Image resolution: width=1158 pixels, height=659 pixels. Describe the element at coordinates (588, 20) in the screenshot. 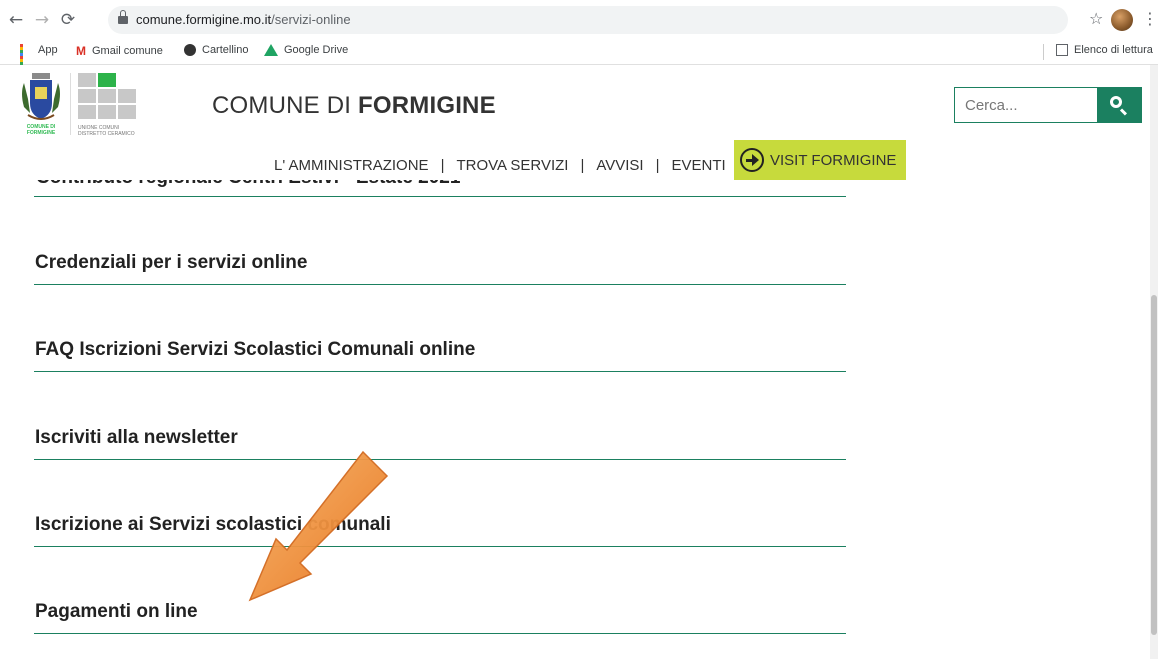

I see `address-bar: comune.formigine.mo.it/servizi-online` at that location.